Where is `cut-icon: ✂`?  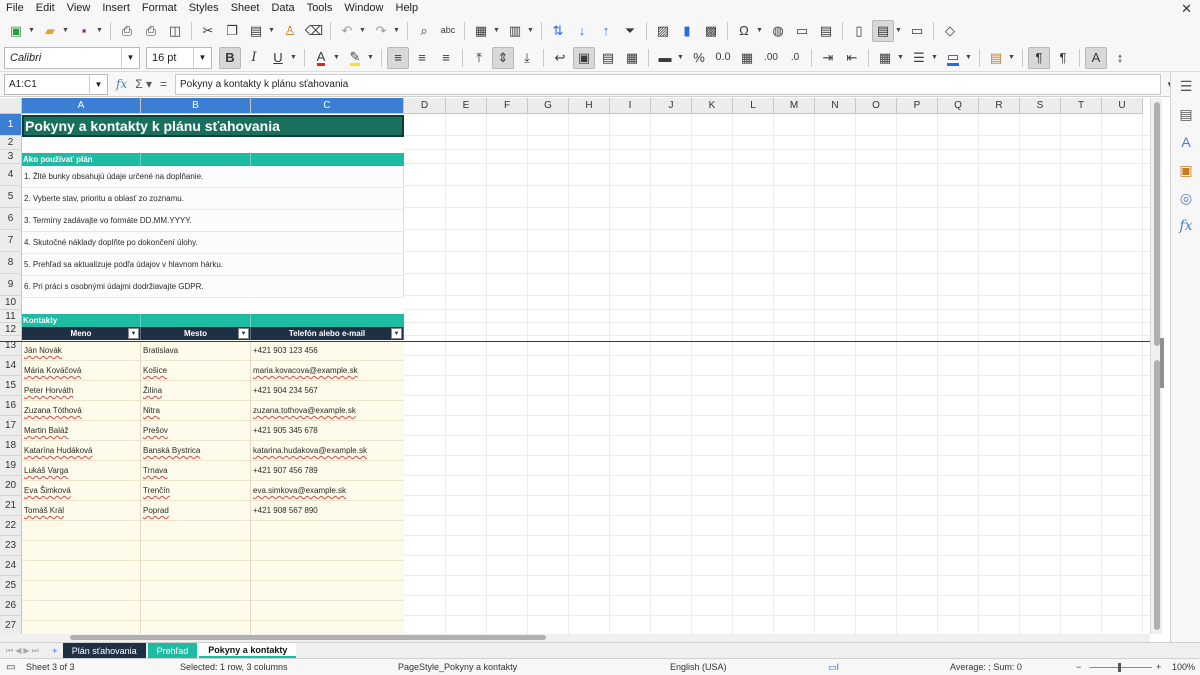
cut-icon: ✂ is located at coordinates (208, 31).